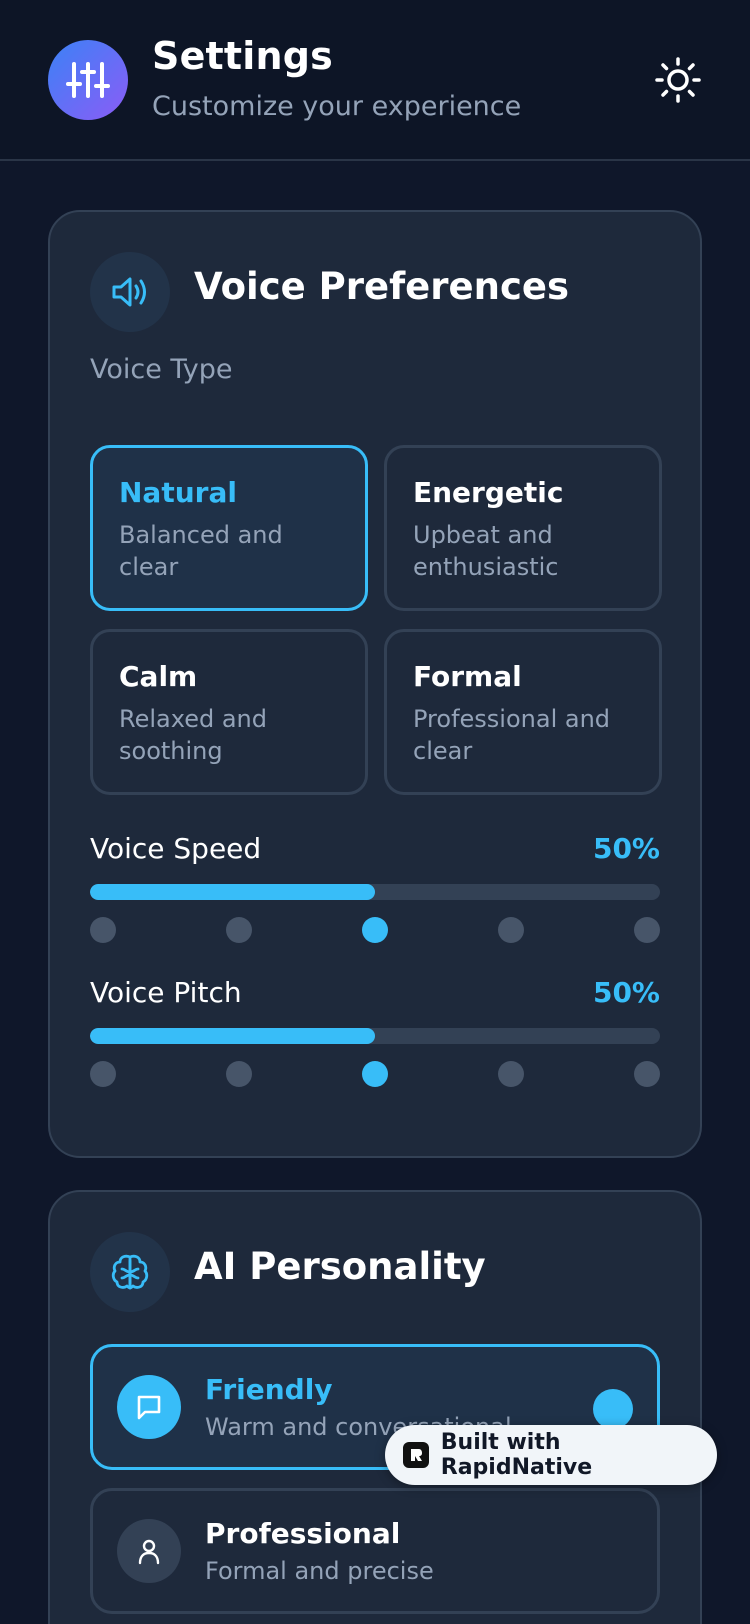 The height and width of the screenshot is (1624, 750). What do you see at coordinates (158, 676) in the screenshot?
I see `voice-option-title: Calm` at bounding box center [158, 676].